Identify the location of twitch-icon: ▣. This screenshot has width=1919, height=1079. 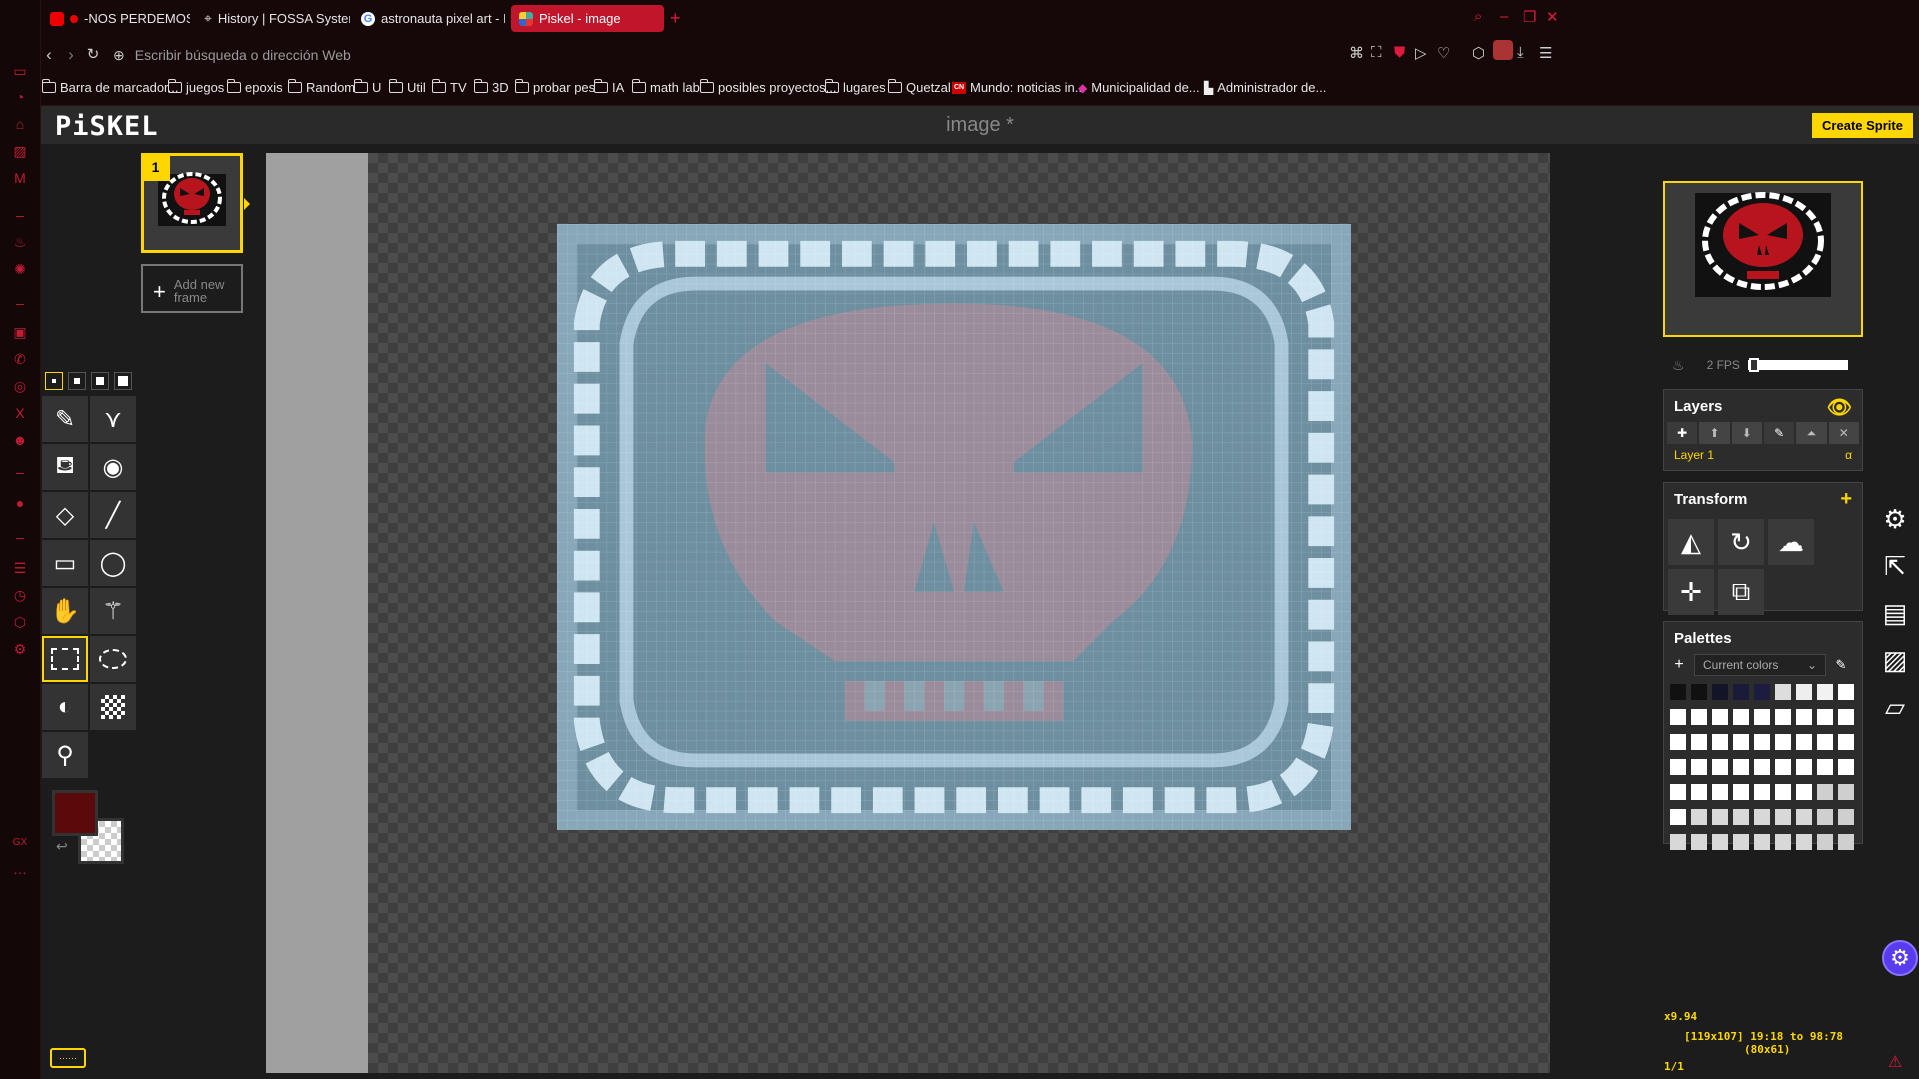
(20, 332).